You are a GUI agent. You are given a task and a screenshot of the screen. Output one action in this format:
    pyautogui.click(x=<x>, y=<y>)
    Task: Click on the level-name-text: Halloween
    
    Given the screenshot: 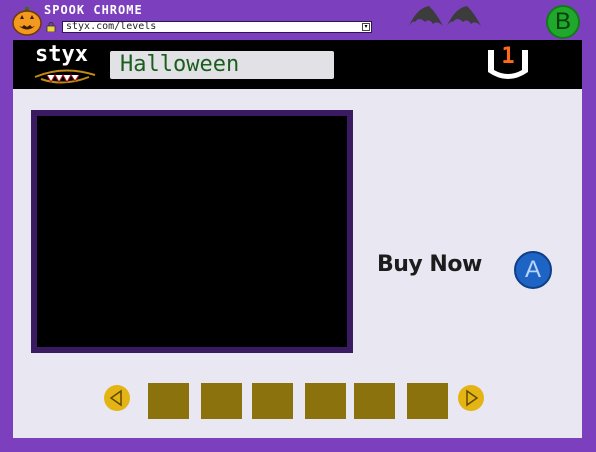 What is the action you would take?
    pyautogui.click(x=180, y=64)
    